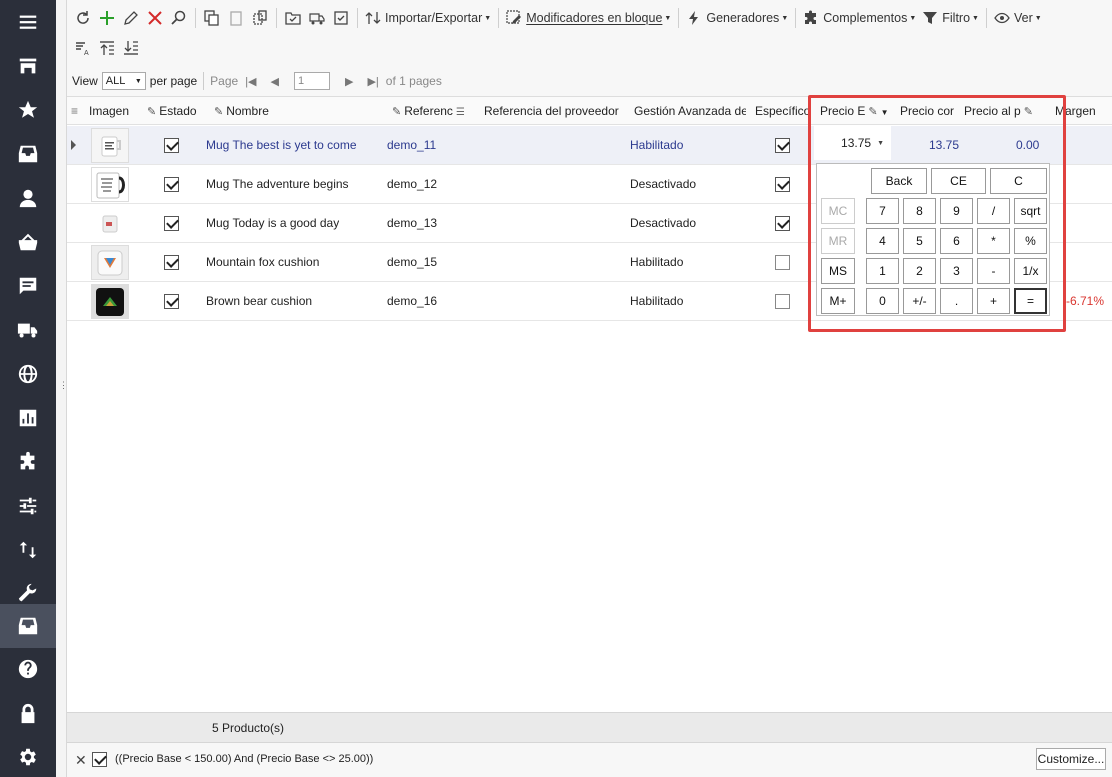 This screenshot has width=1112, height=777. What do you see at coordinates (882, 301) in the screenshot?
I see `calc-0-button: 0` at bounding box center [882, 301].